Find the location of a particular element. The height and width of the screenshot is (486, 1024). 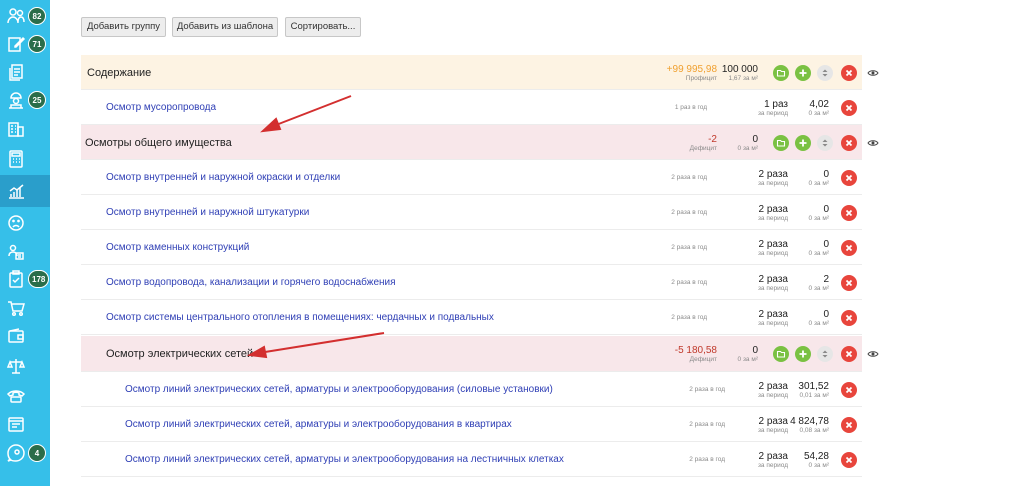

sidebar-item-chat: 4 is located at coordinates (25, 453).